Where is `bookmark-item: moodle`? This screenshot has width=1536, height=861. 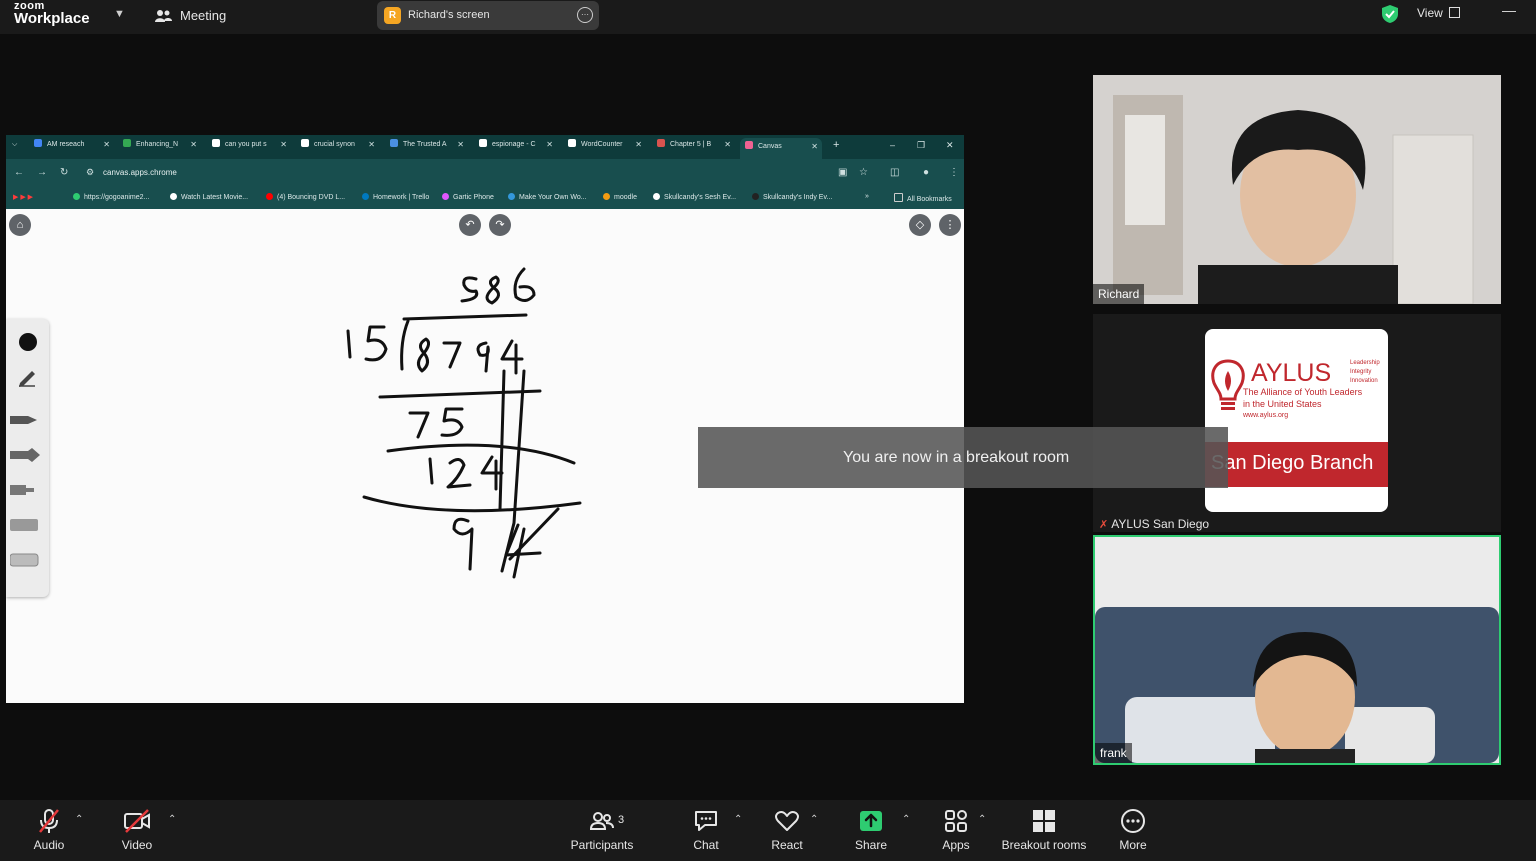 bookmark-item: moodle is located at coordinates (620, 197).